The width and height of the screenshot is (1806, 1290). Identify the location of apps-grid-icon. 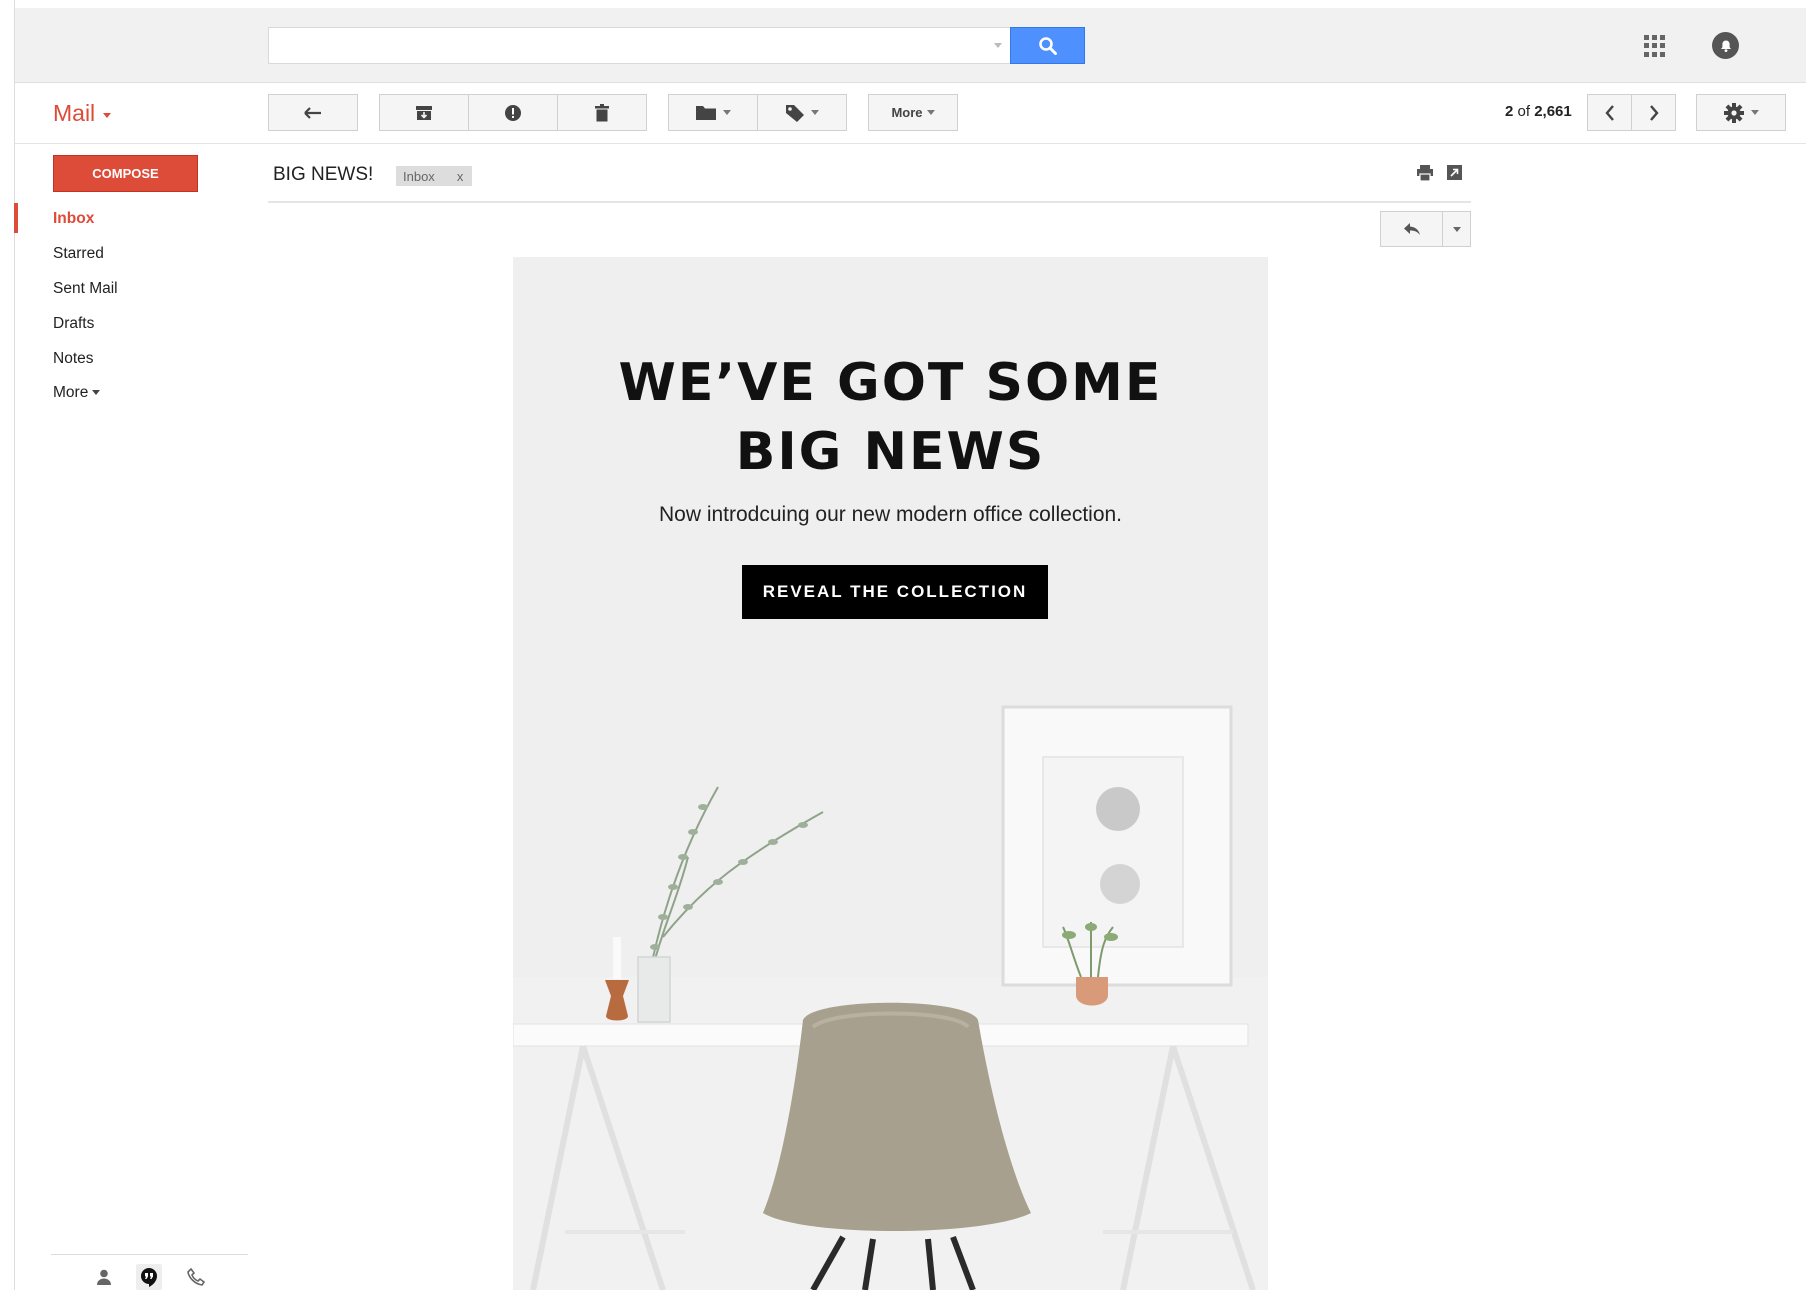
(1655, 46).